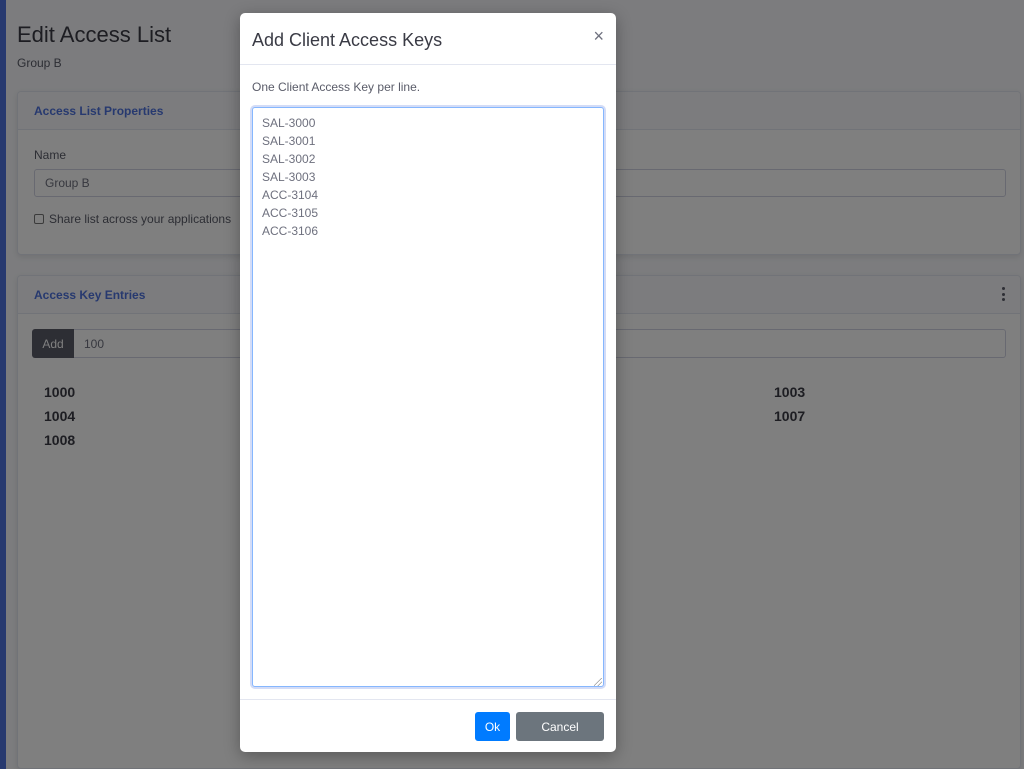  Describe the element at coordinates (560, 726) in the screenshot. I see `cancel-button: Cancel` at that location.